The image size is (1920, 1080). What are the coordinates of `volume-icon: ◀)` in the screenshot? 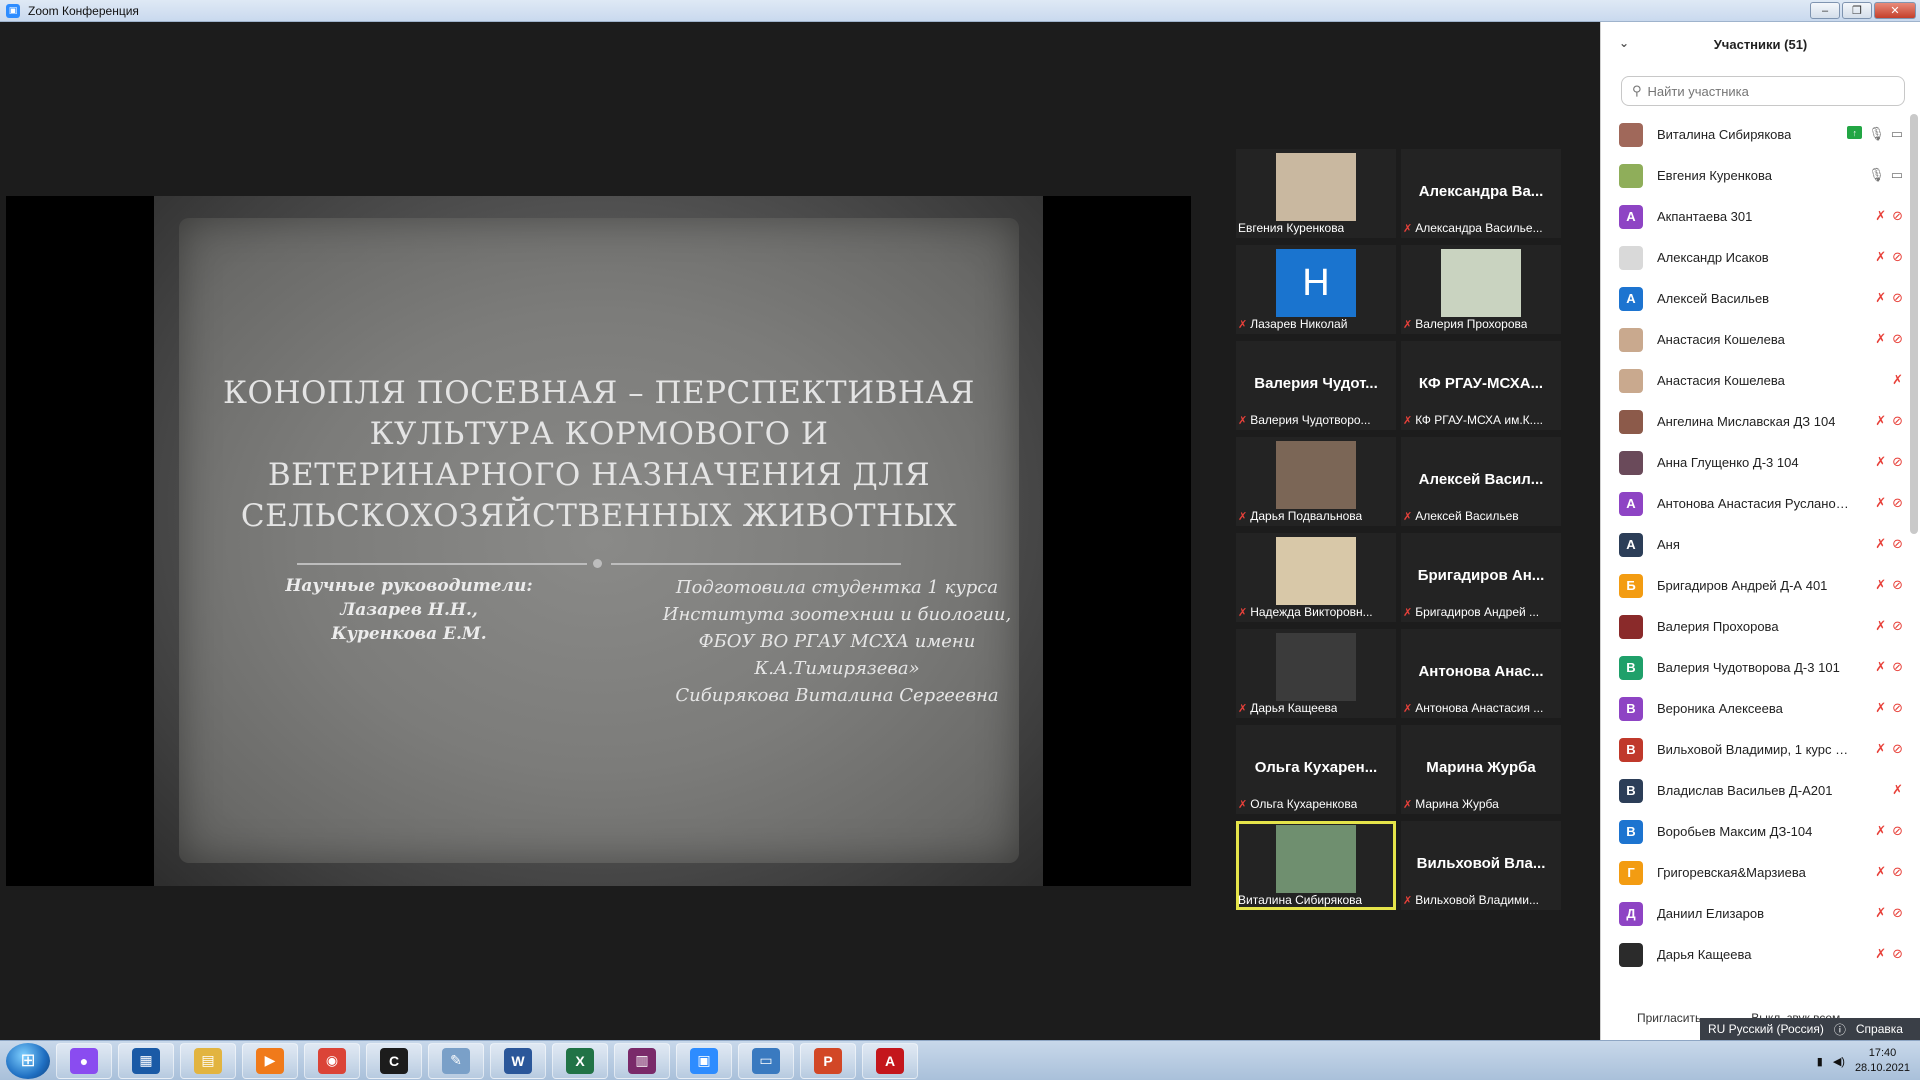 It's located at (1839, 1061).